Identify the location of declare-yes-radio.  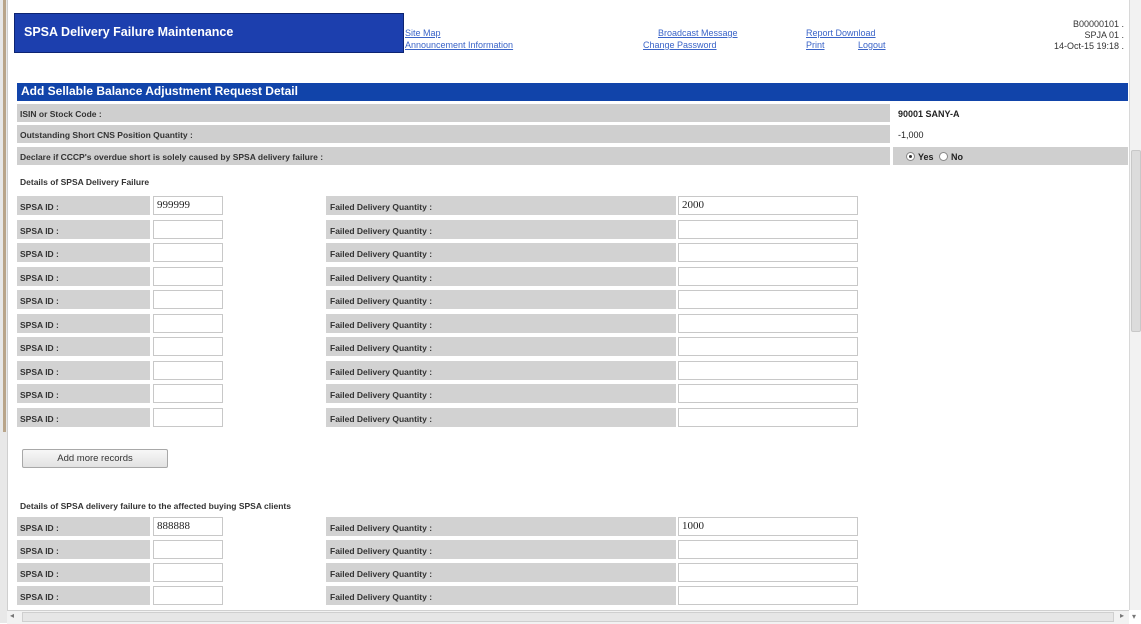
(910, 156).